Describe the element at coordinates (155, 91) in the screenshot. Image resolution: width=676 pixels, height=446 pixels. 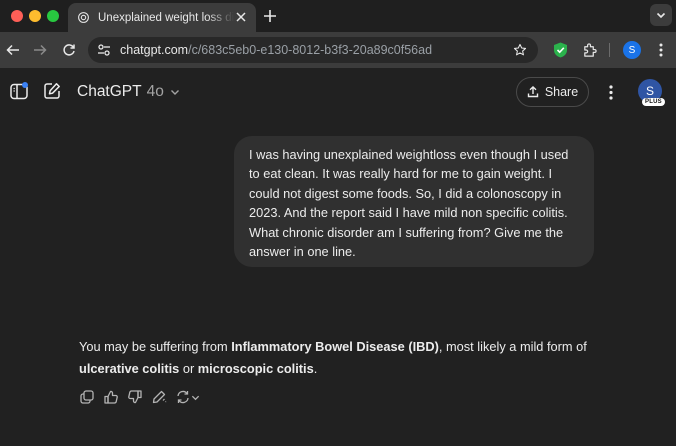
I see `model-version: 4o` at that location.